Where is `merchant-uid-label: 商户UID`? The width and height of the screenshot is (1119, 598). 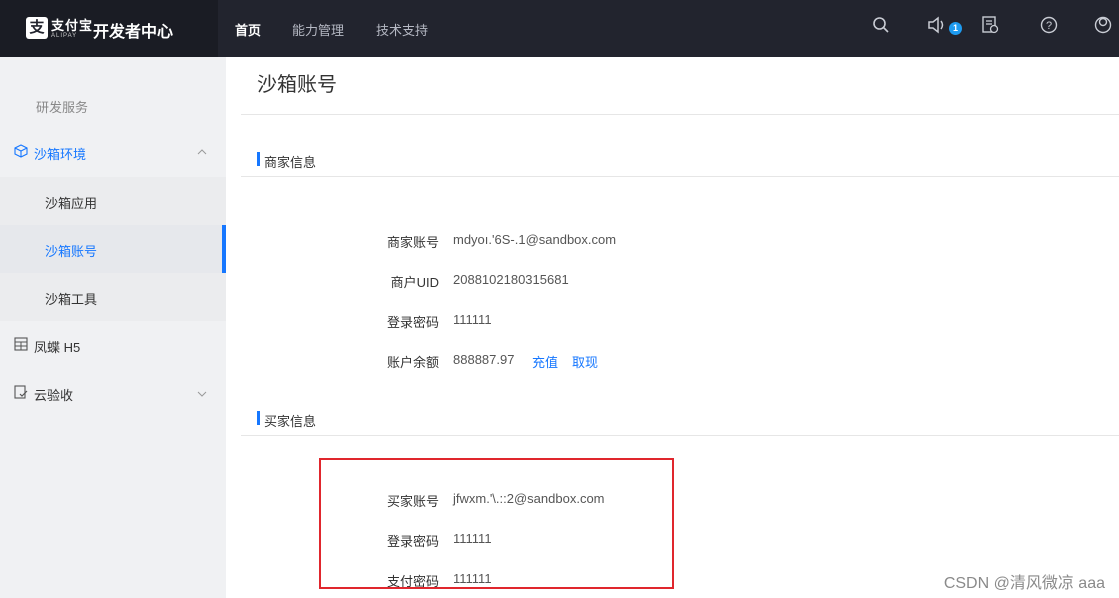 merchant-uid-label: 商户UID is located at coordinates (414, 282).